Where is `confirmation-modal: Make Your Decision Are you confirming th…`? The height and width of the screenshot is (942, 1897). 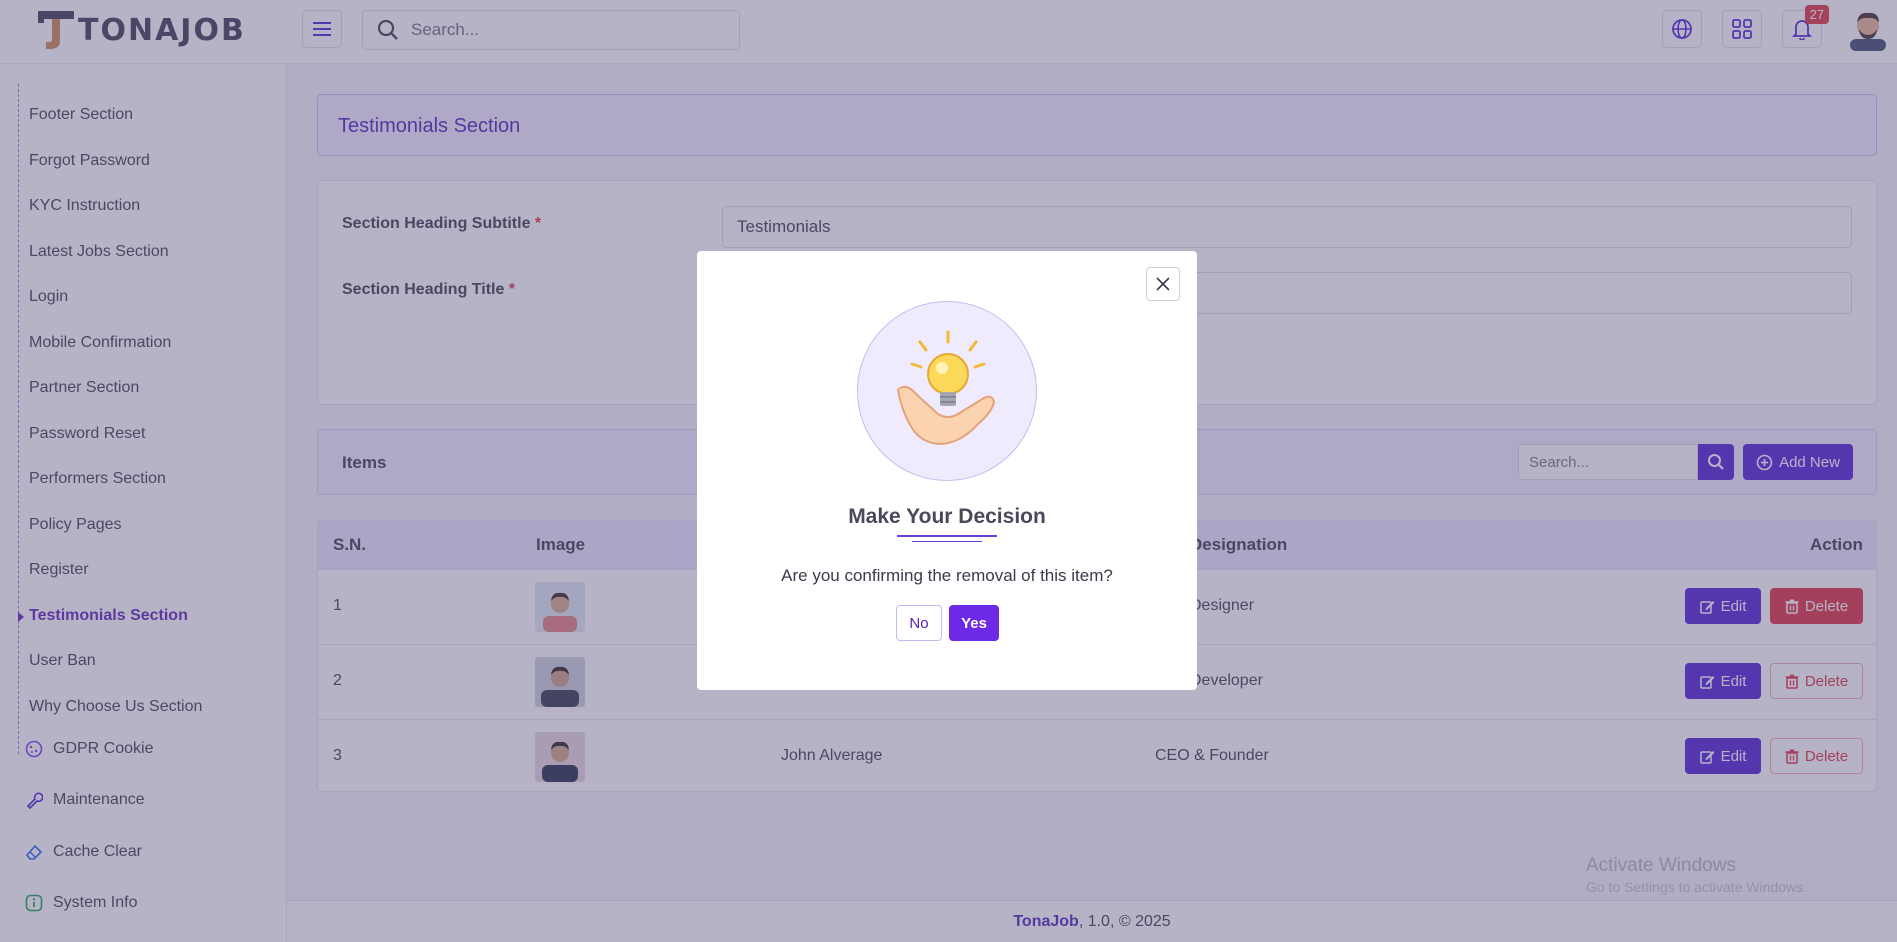
confirmation-modal: Make Your Decision Are you confirming th… is located at coordinates (947, 470).